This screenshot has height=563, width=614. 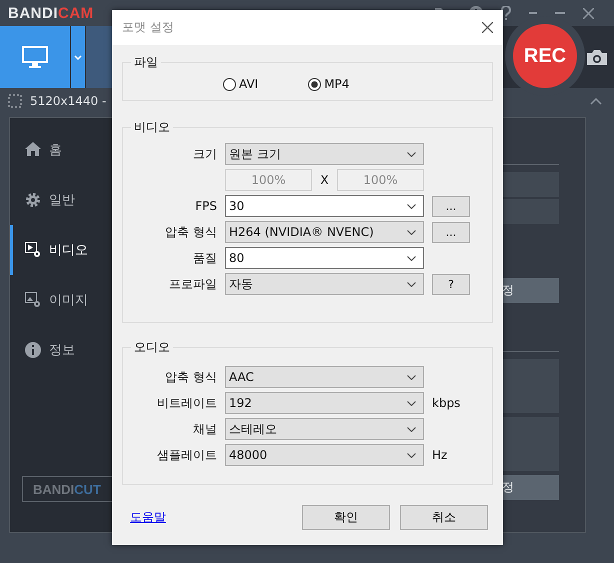 I want to click on dropdown: 30, so click(x=324, y=206).